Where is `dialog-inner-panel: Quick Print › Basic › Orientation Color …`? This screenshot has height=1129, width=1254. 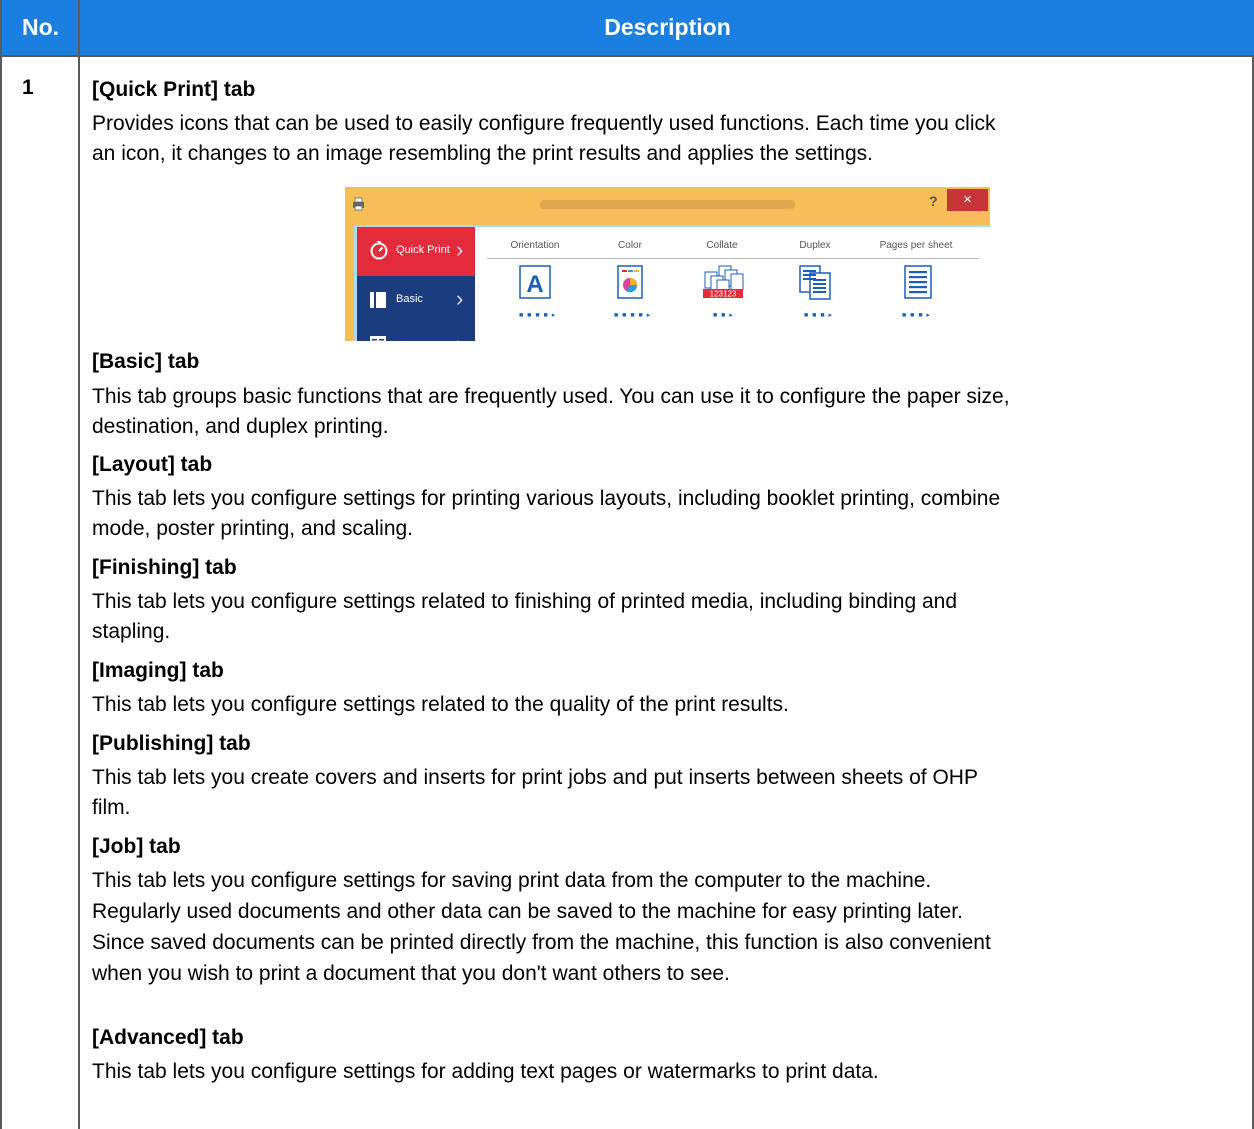 dialog-inner-panel: Quick Print › Basic › Orientation Color … is located at coordinates (673, 284).